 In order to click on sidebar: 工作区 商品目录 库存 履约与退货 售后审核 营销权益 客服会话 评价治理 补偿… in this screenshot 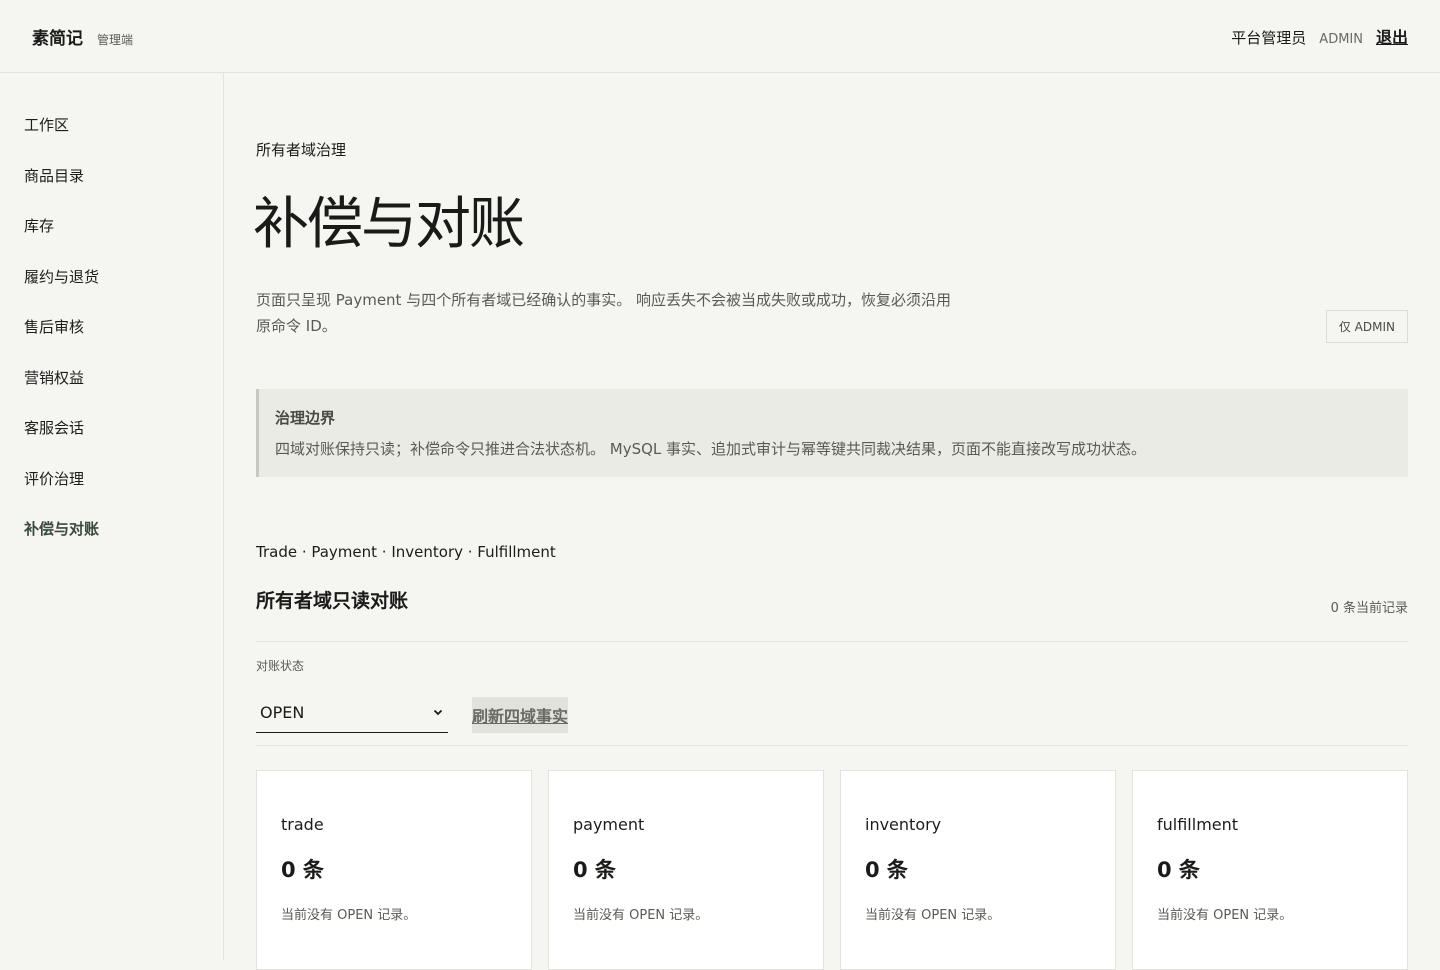, I will do `click(112, 516)`.